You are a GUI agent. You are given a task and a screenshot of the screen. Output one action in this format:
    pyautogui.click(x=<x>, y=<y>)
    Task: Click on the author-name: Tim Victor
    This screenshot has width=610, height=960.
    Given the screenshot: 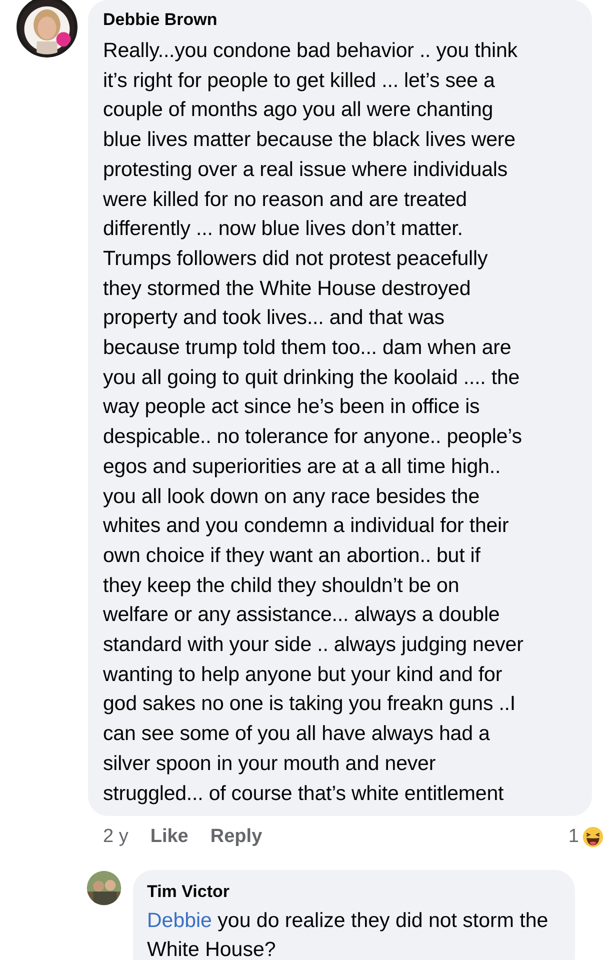 What is the action you would take?
    pyautogui.click(x=354, y=892)
    